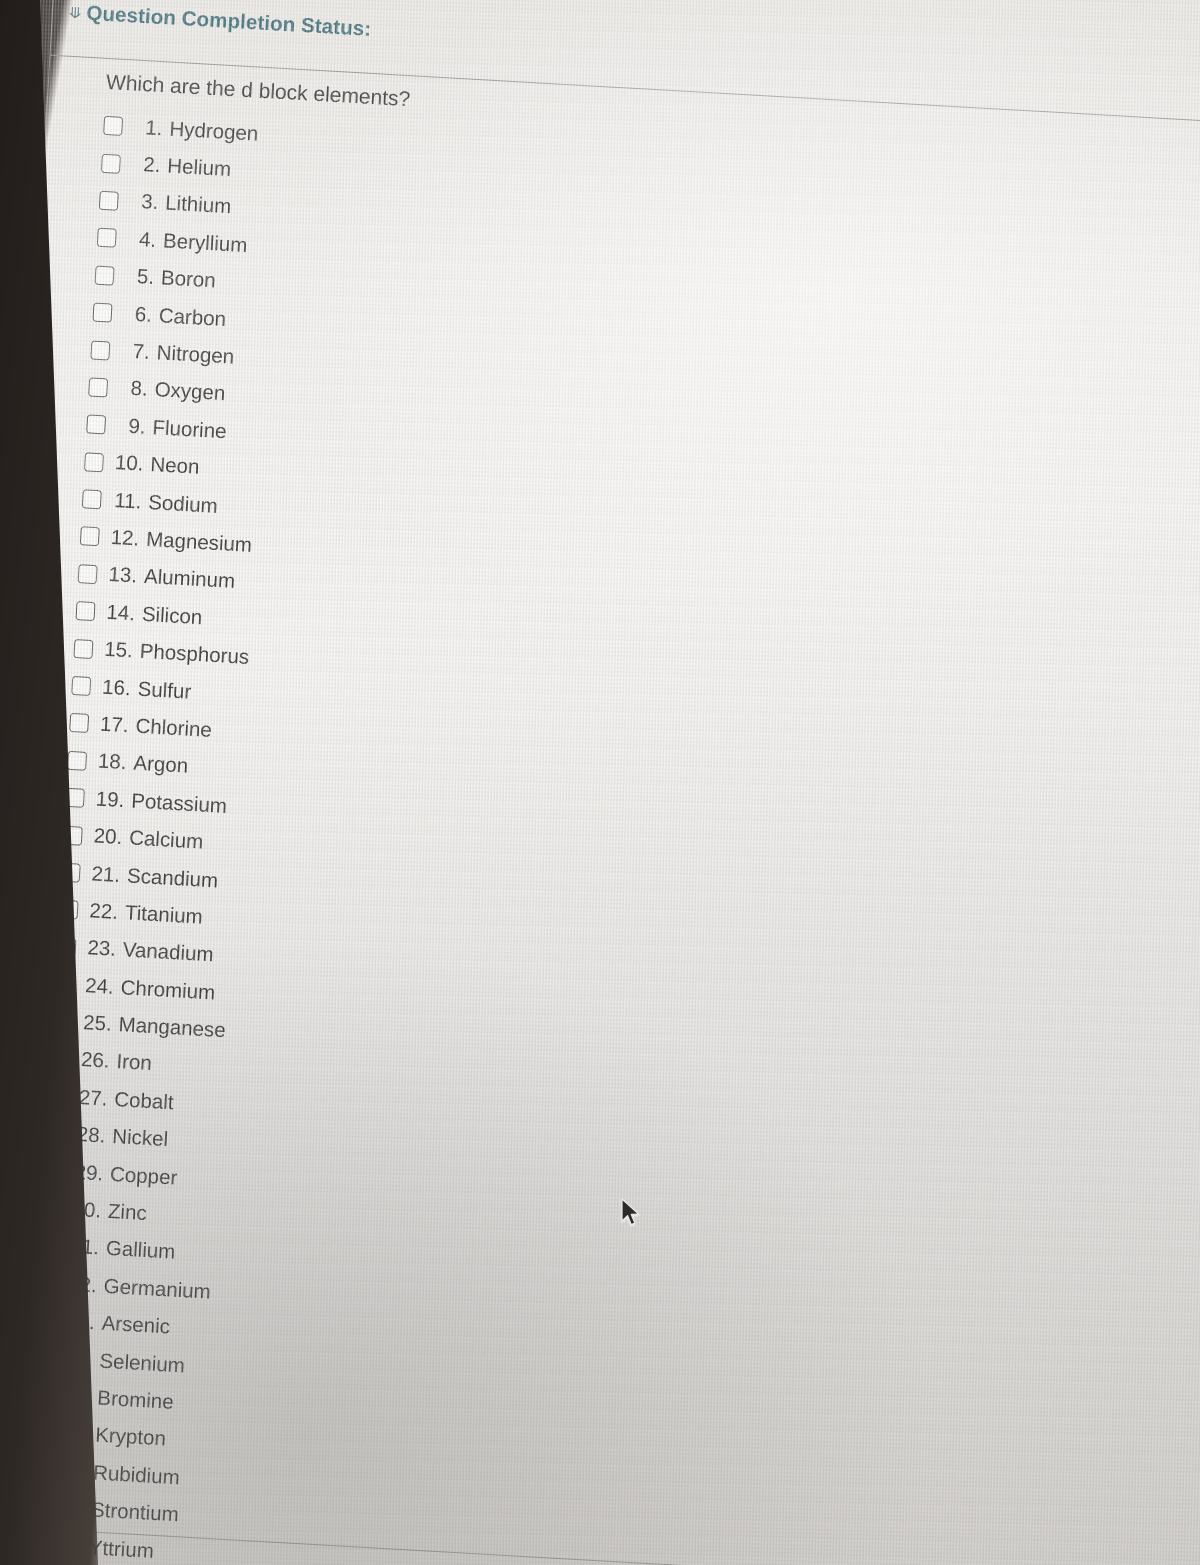  Describe the element at coordinates (168, 952) in the screenshot. I see `answer-label: Vanadium` at that location.